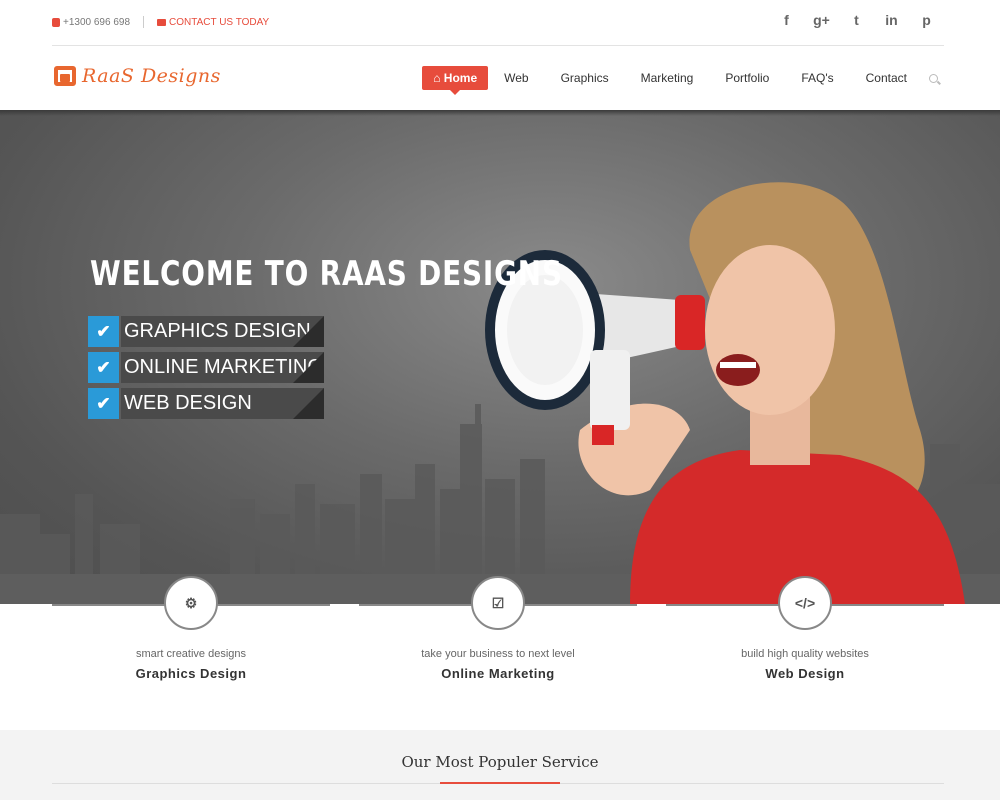 The width and height of the screenshot is (1000, 800). I want to click on google-plus-icon: g+, so click(821, 20).